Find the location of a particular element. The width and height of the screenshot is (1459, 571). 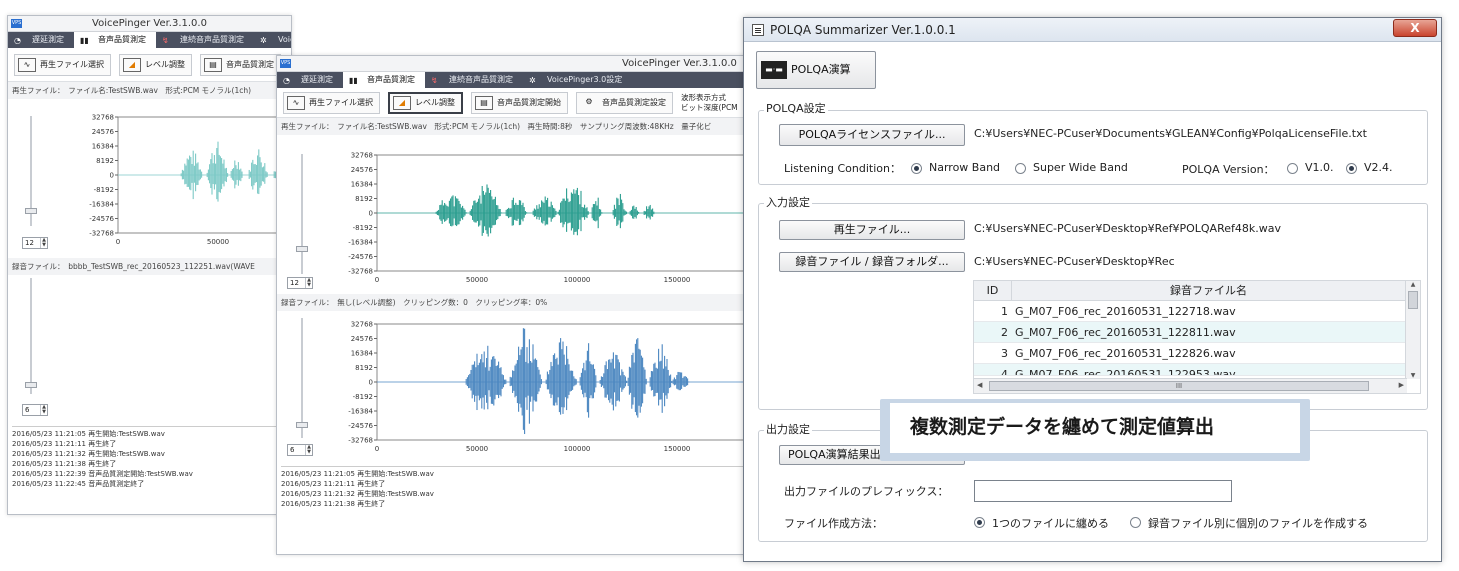

y-tick-label: 0 is located at coordinates (112, 176).